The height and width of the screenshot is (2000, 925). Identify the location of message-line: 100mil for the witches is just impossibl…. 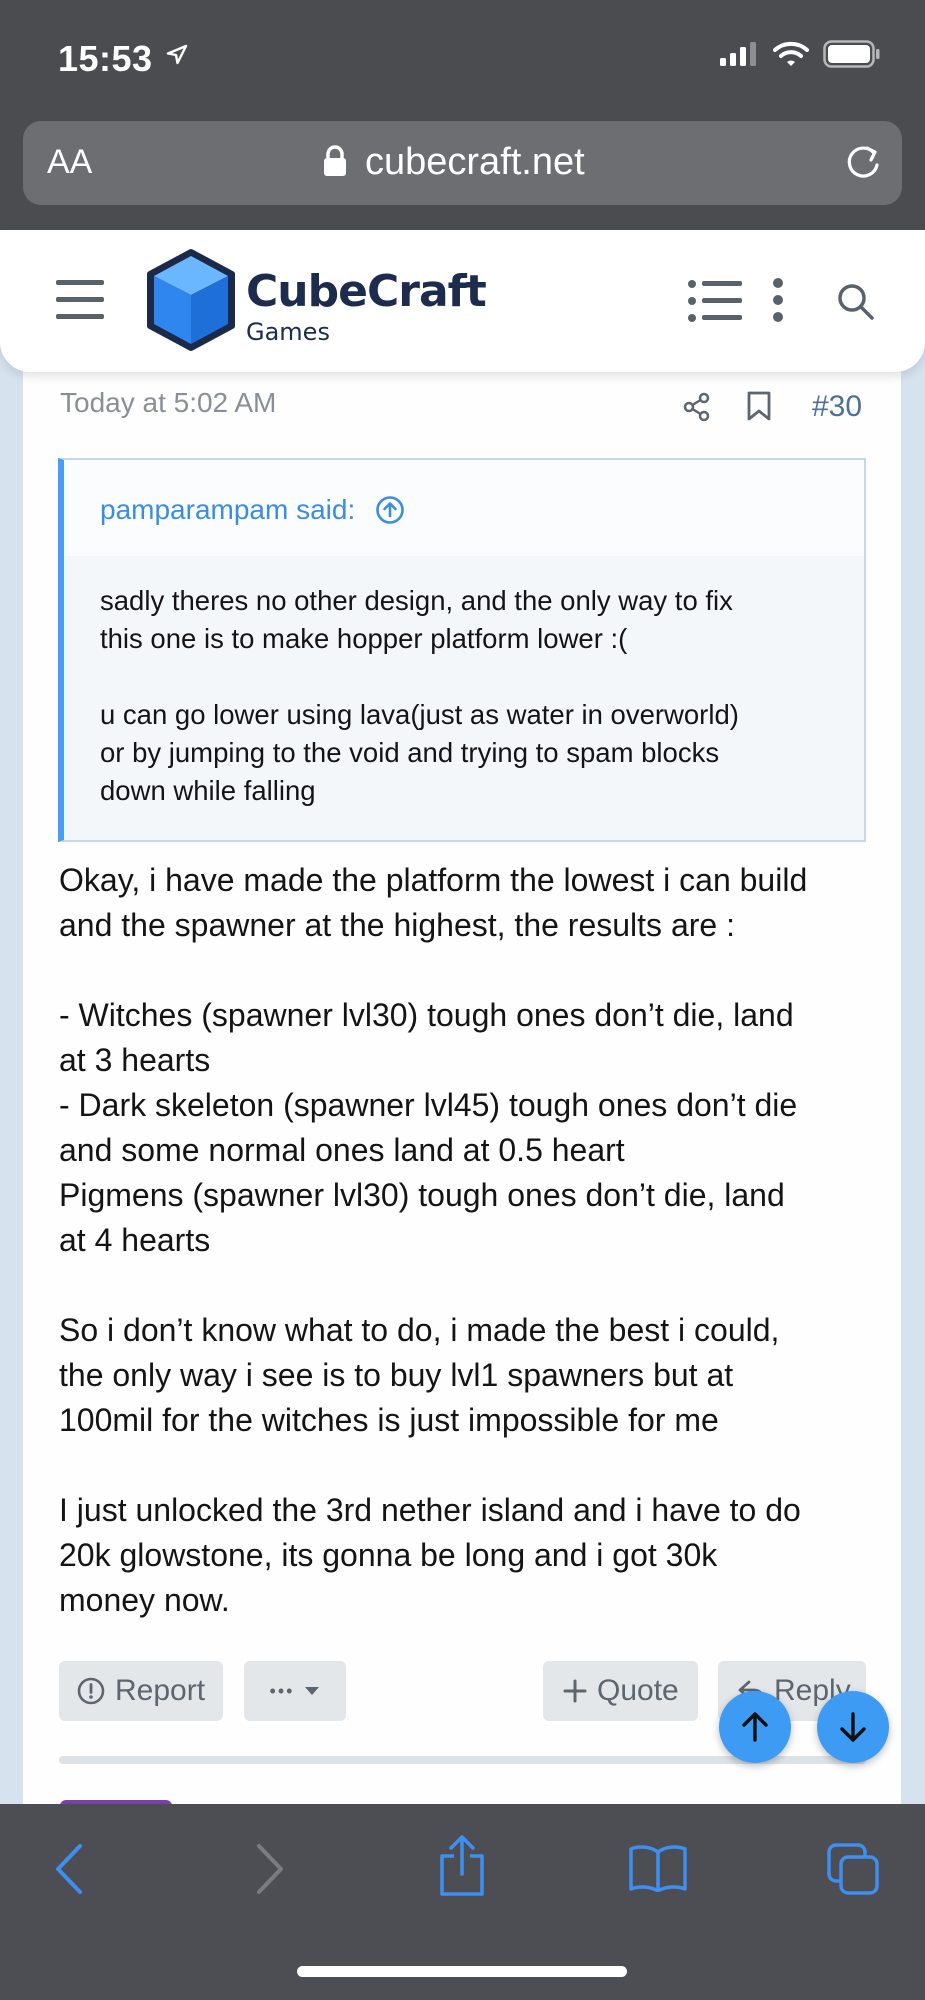
(389, 1420).